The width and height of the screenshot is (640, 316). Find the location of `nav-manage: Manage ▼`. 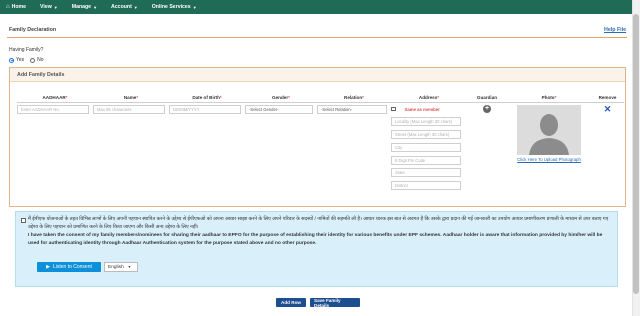

nav-manage: Manage ▼ is located at coordinates (84, 7).